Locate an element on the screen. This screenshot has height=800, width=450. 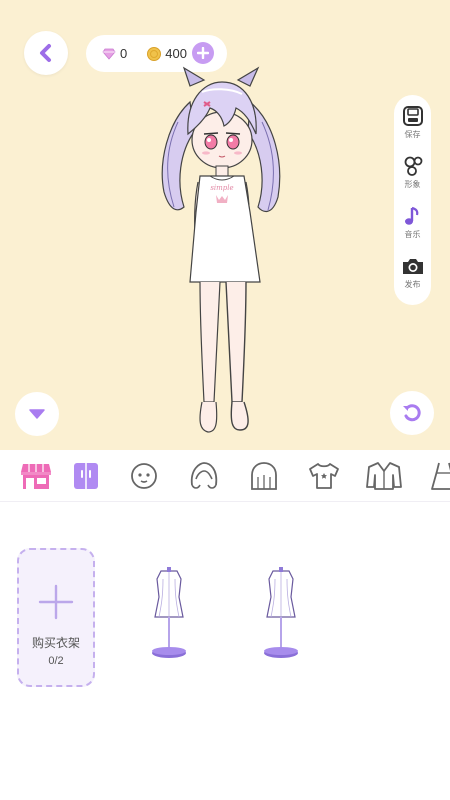
collapse-button is located at coordinates (37, 414).